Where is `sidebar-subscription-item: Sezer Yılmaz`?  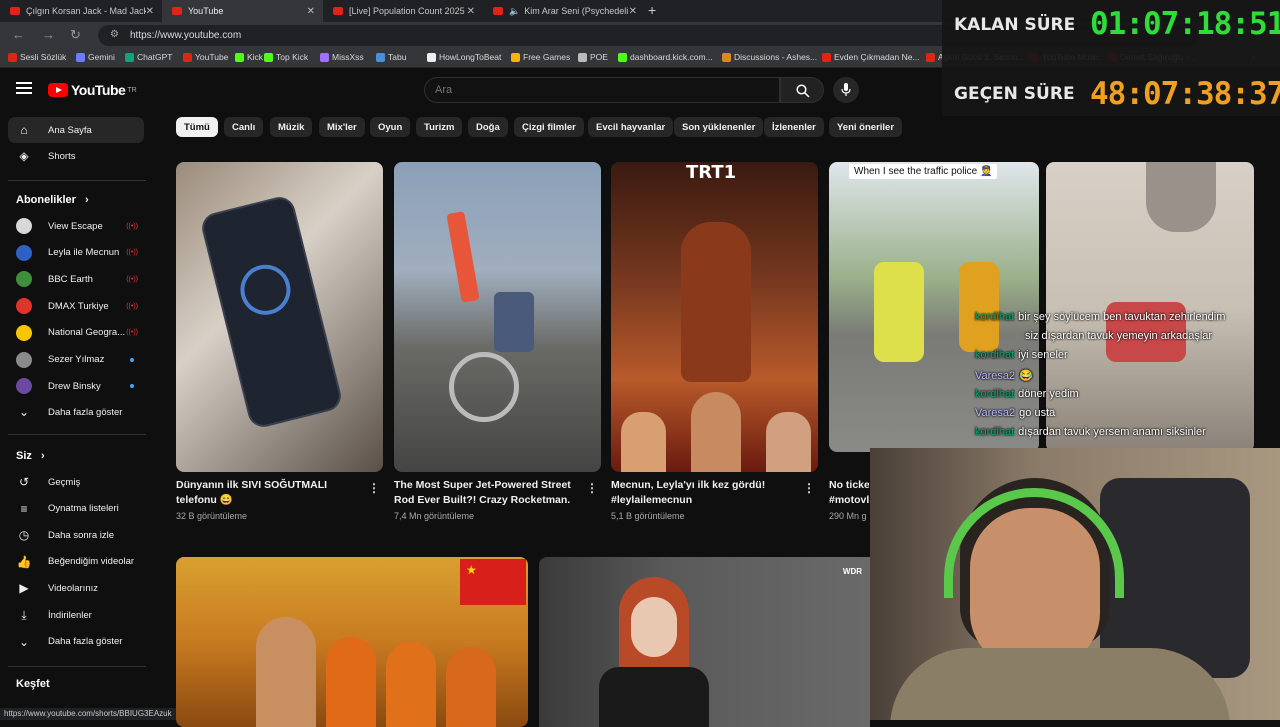 sidebar-subscription-item: Sezer Yılmaz is located at coordinates (76, 360).